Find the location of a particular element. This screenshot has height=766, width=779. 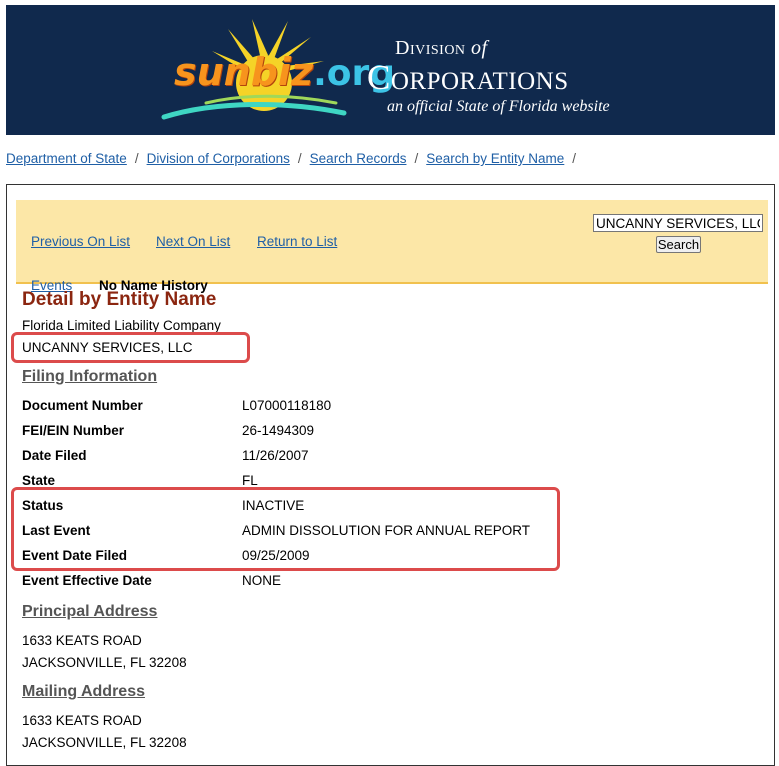

return-to-list-link: Return to List is located at coordinates (297, 241).